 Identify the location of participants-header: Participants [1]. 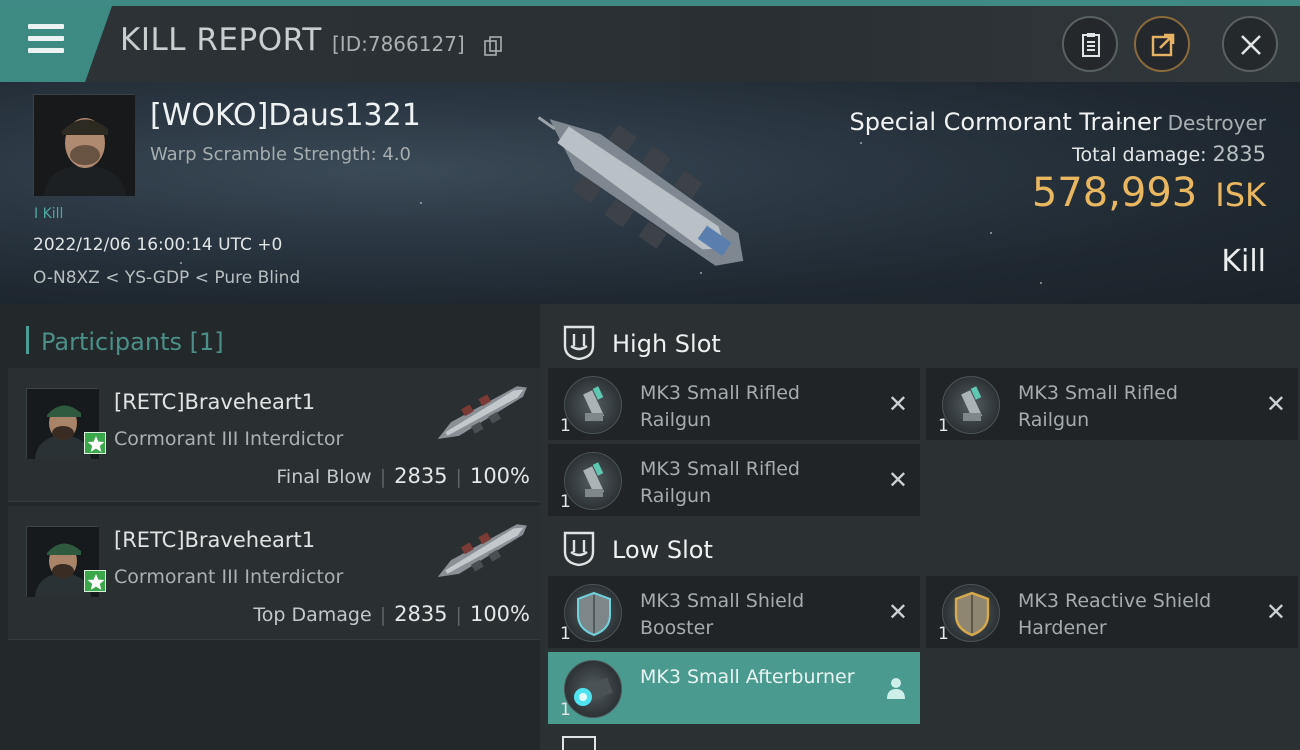
(125, 341).